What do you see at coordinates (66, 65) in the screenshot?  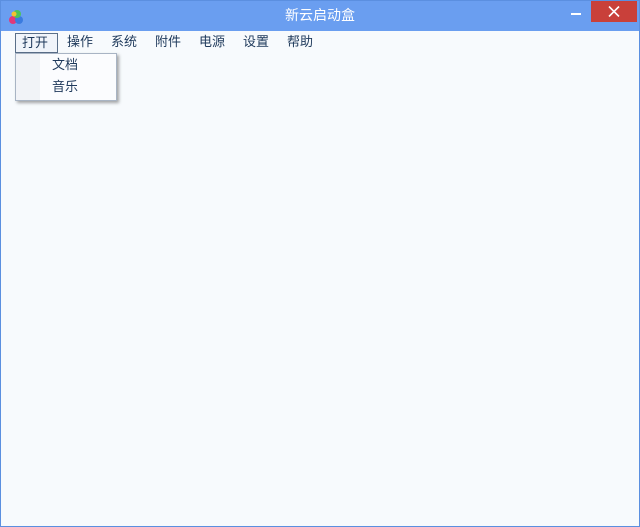 I see `menu-item-documents: 文档` at bounding box center [66, 65].